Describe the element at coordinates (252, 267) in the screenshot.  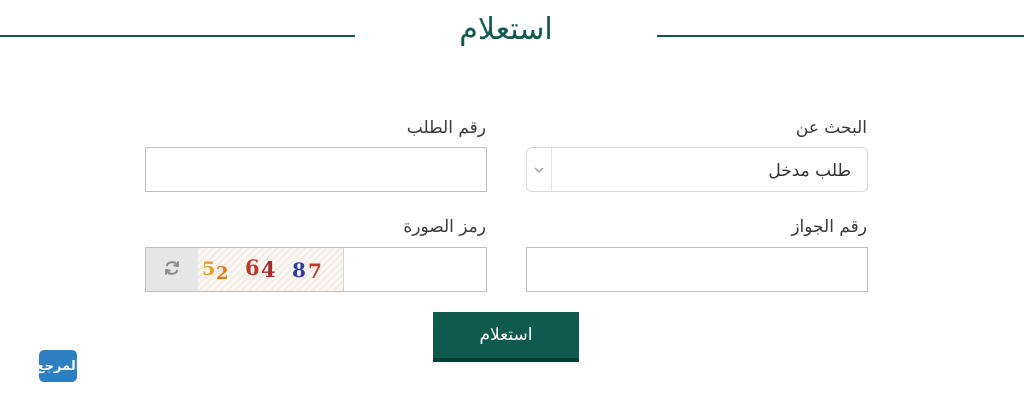
I see `captcha-digit: 6` at that location.